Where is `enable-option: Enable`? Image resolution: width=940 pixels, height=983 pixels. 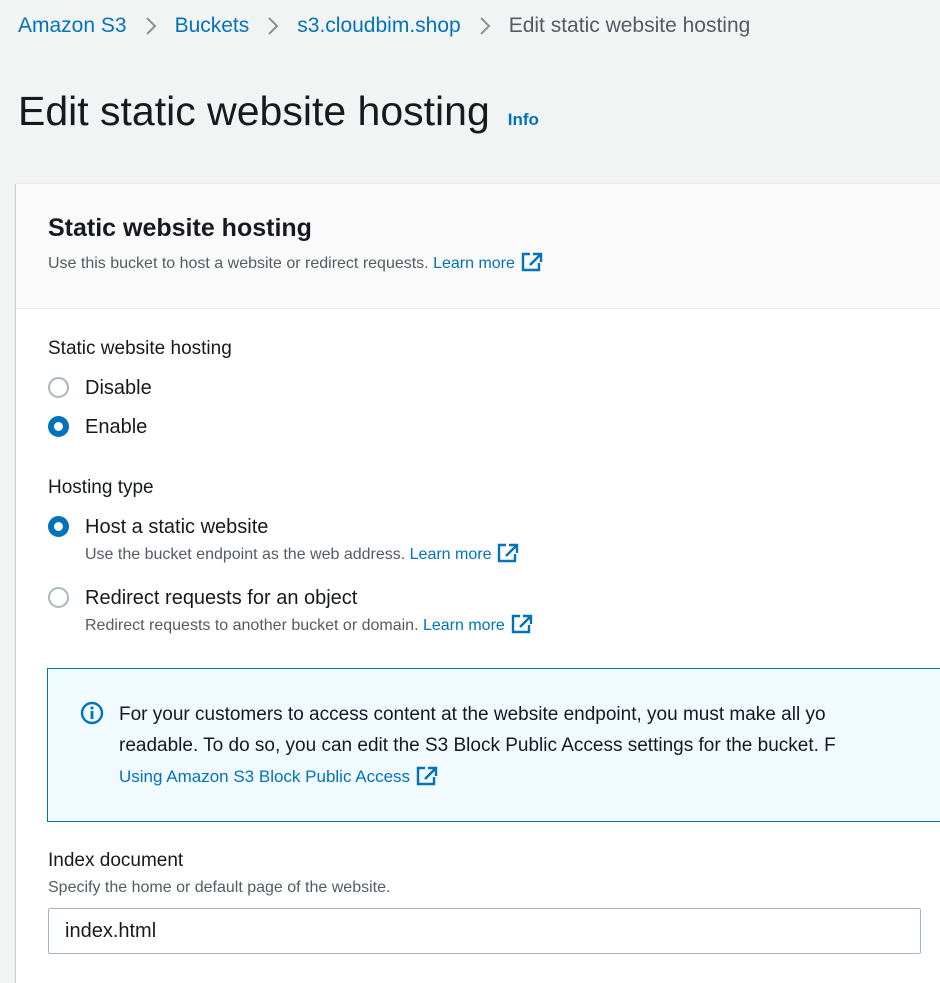
enable-option: Enable is located at coordinates (97, 427).